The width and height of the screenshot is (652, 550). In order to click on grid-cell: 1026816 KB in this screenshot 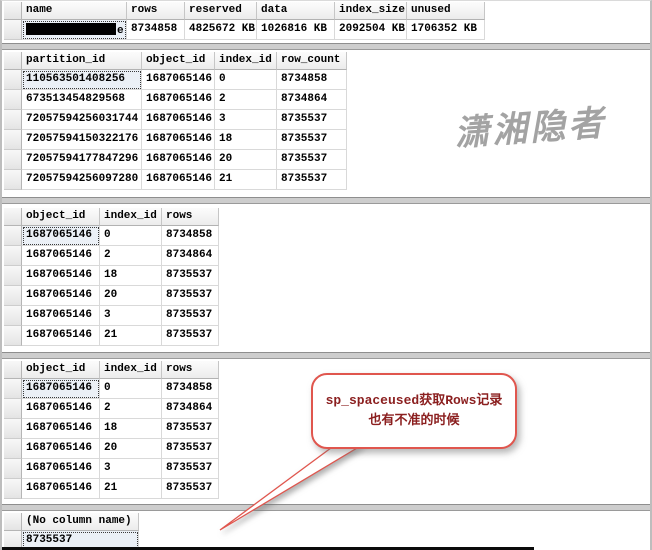, I will do `click(296, 30)`.